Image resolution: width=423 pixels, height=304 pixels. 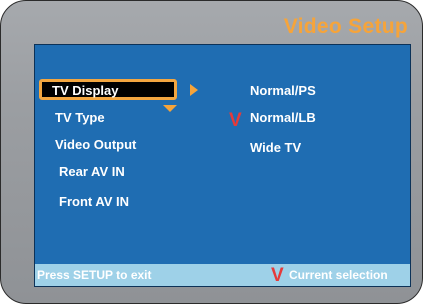 What do you see at coordinates (277, 275) in the screenshot?
I see `legend-mark-icon: V` at bounding box center [277, 275].